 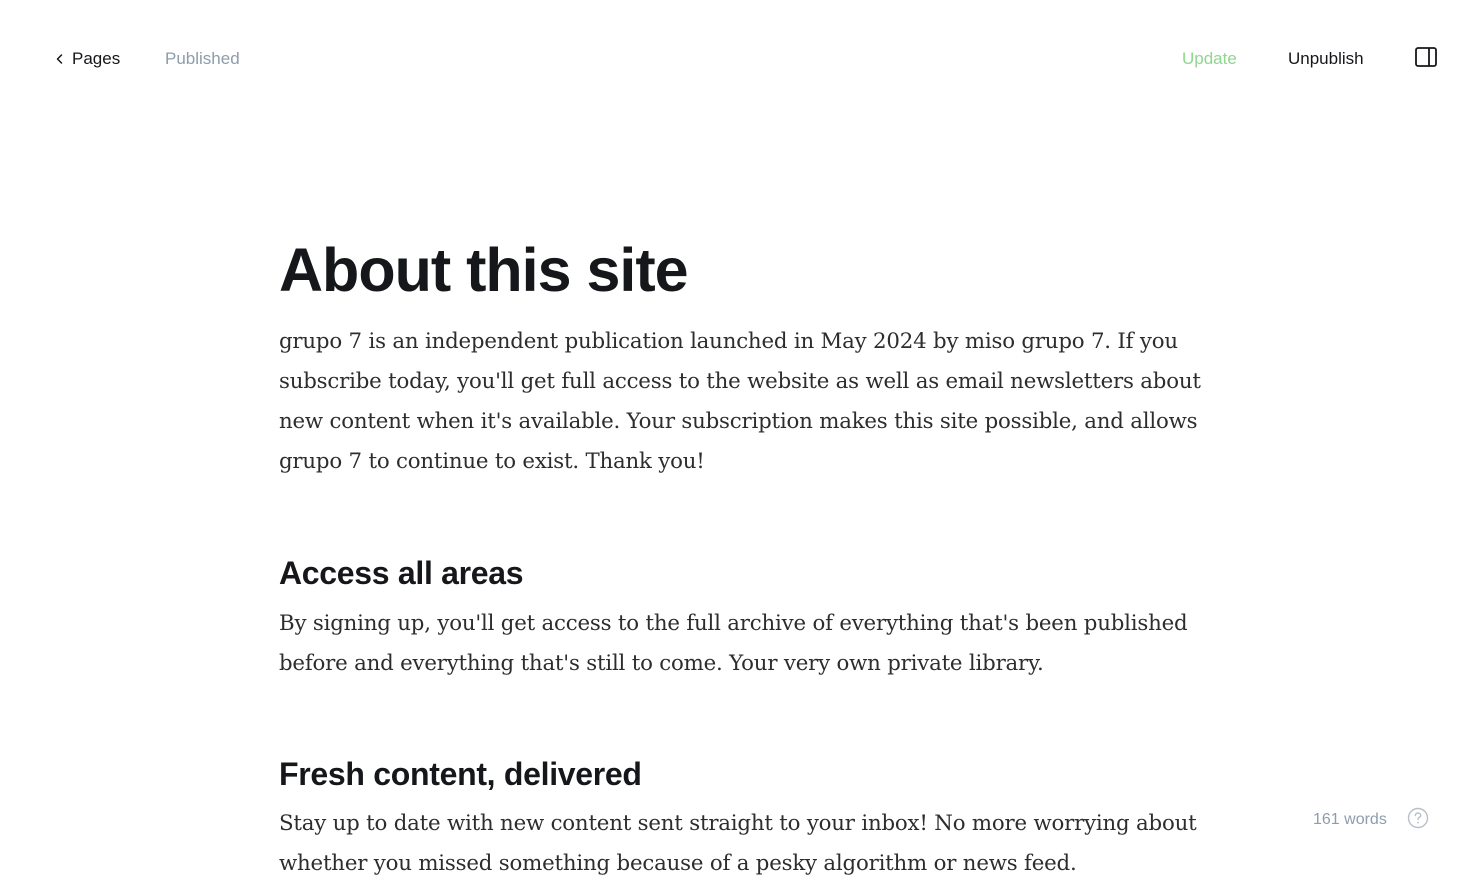 I want to click on editor-footer: 161 words, so click(x=1371, y=820).